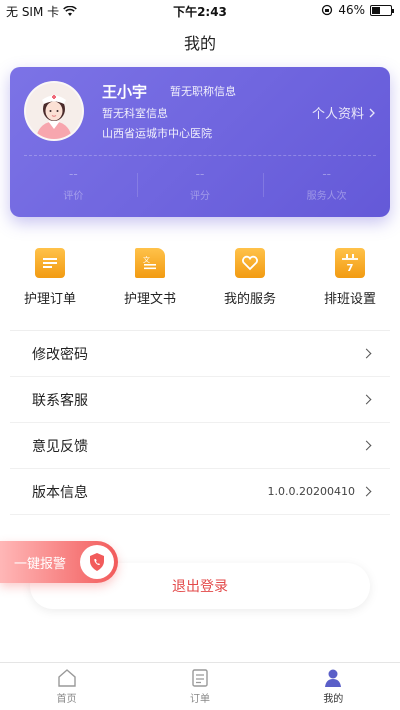 This screenshot has width=400, height=710. Describe the element at coordinates (200, 678) in the screenshot. I see `orders-icon` at that location.